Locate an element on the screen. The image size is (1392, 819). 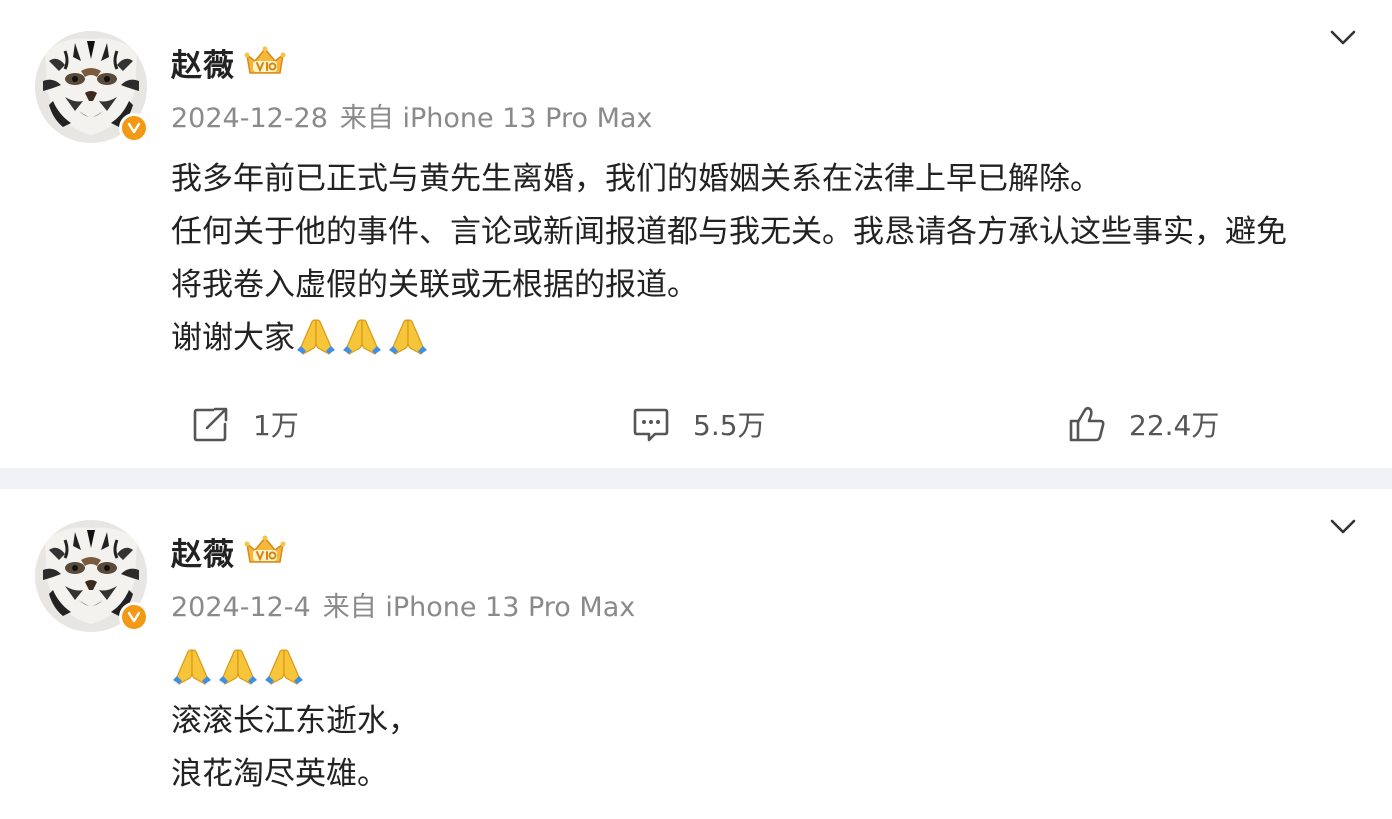
comment-count: 5.5万 is located at coordinates (729, 425).